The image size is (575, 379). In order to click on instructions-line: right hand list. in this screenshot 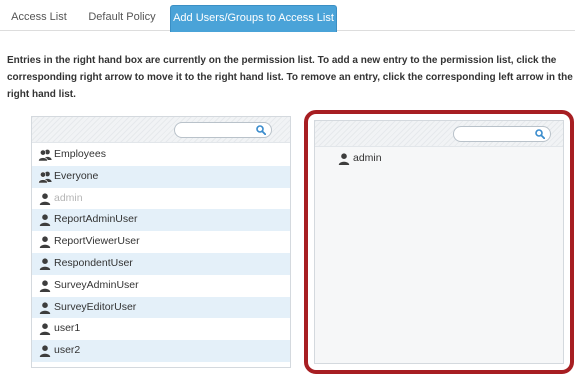, I will do `click(41, 94)`.